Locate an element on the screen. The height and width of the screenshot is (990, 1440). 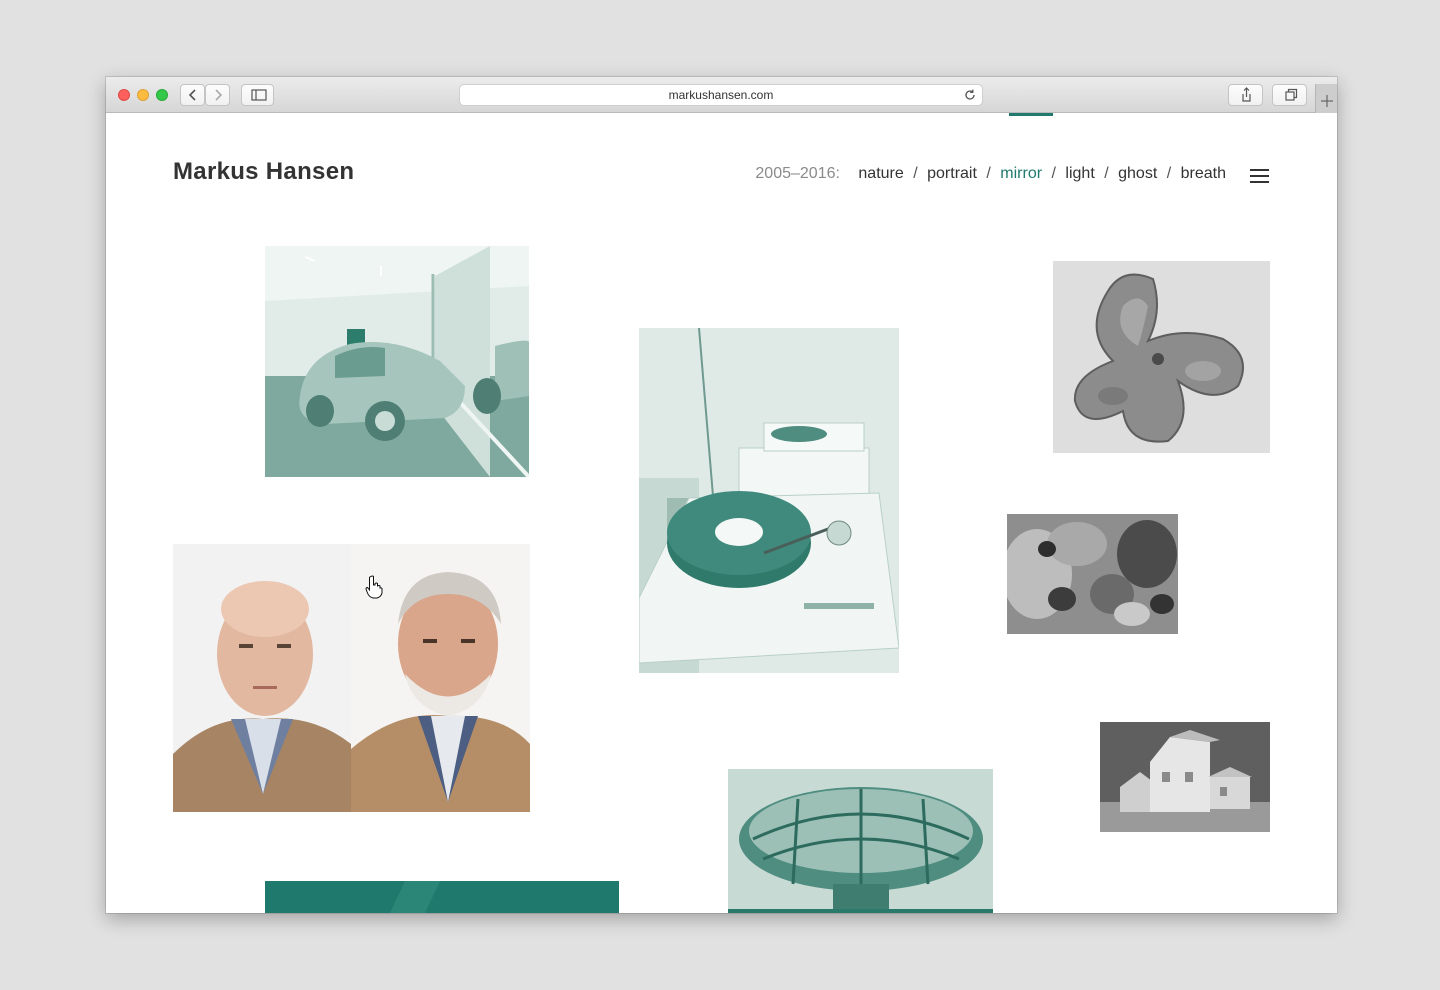
close-window-button is located at coordinates (124, 95).